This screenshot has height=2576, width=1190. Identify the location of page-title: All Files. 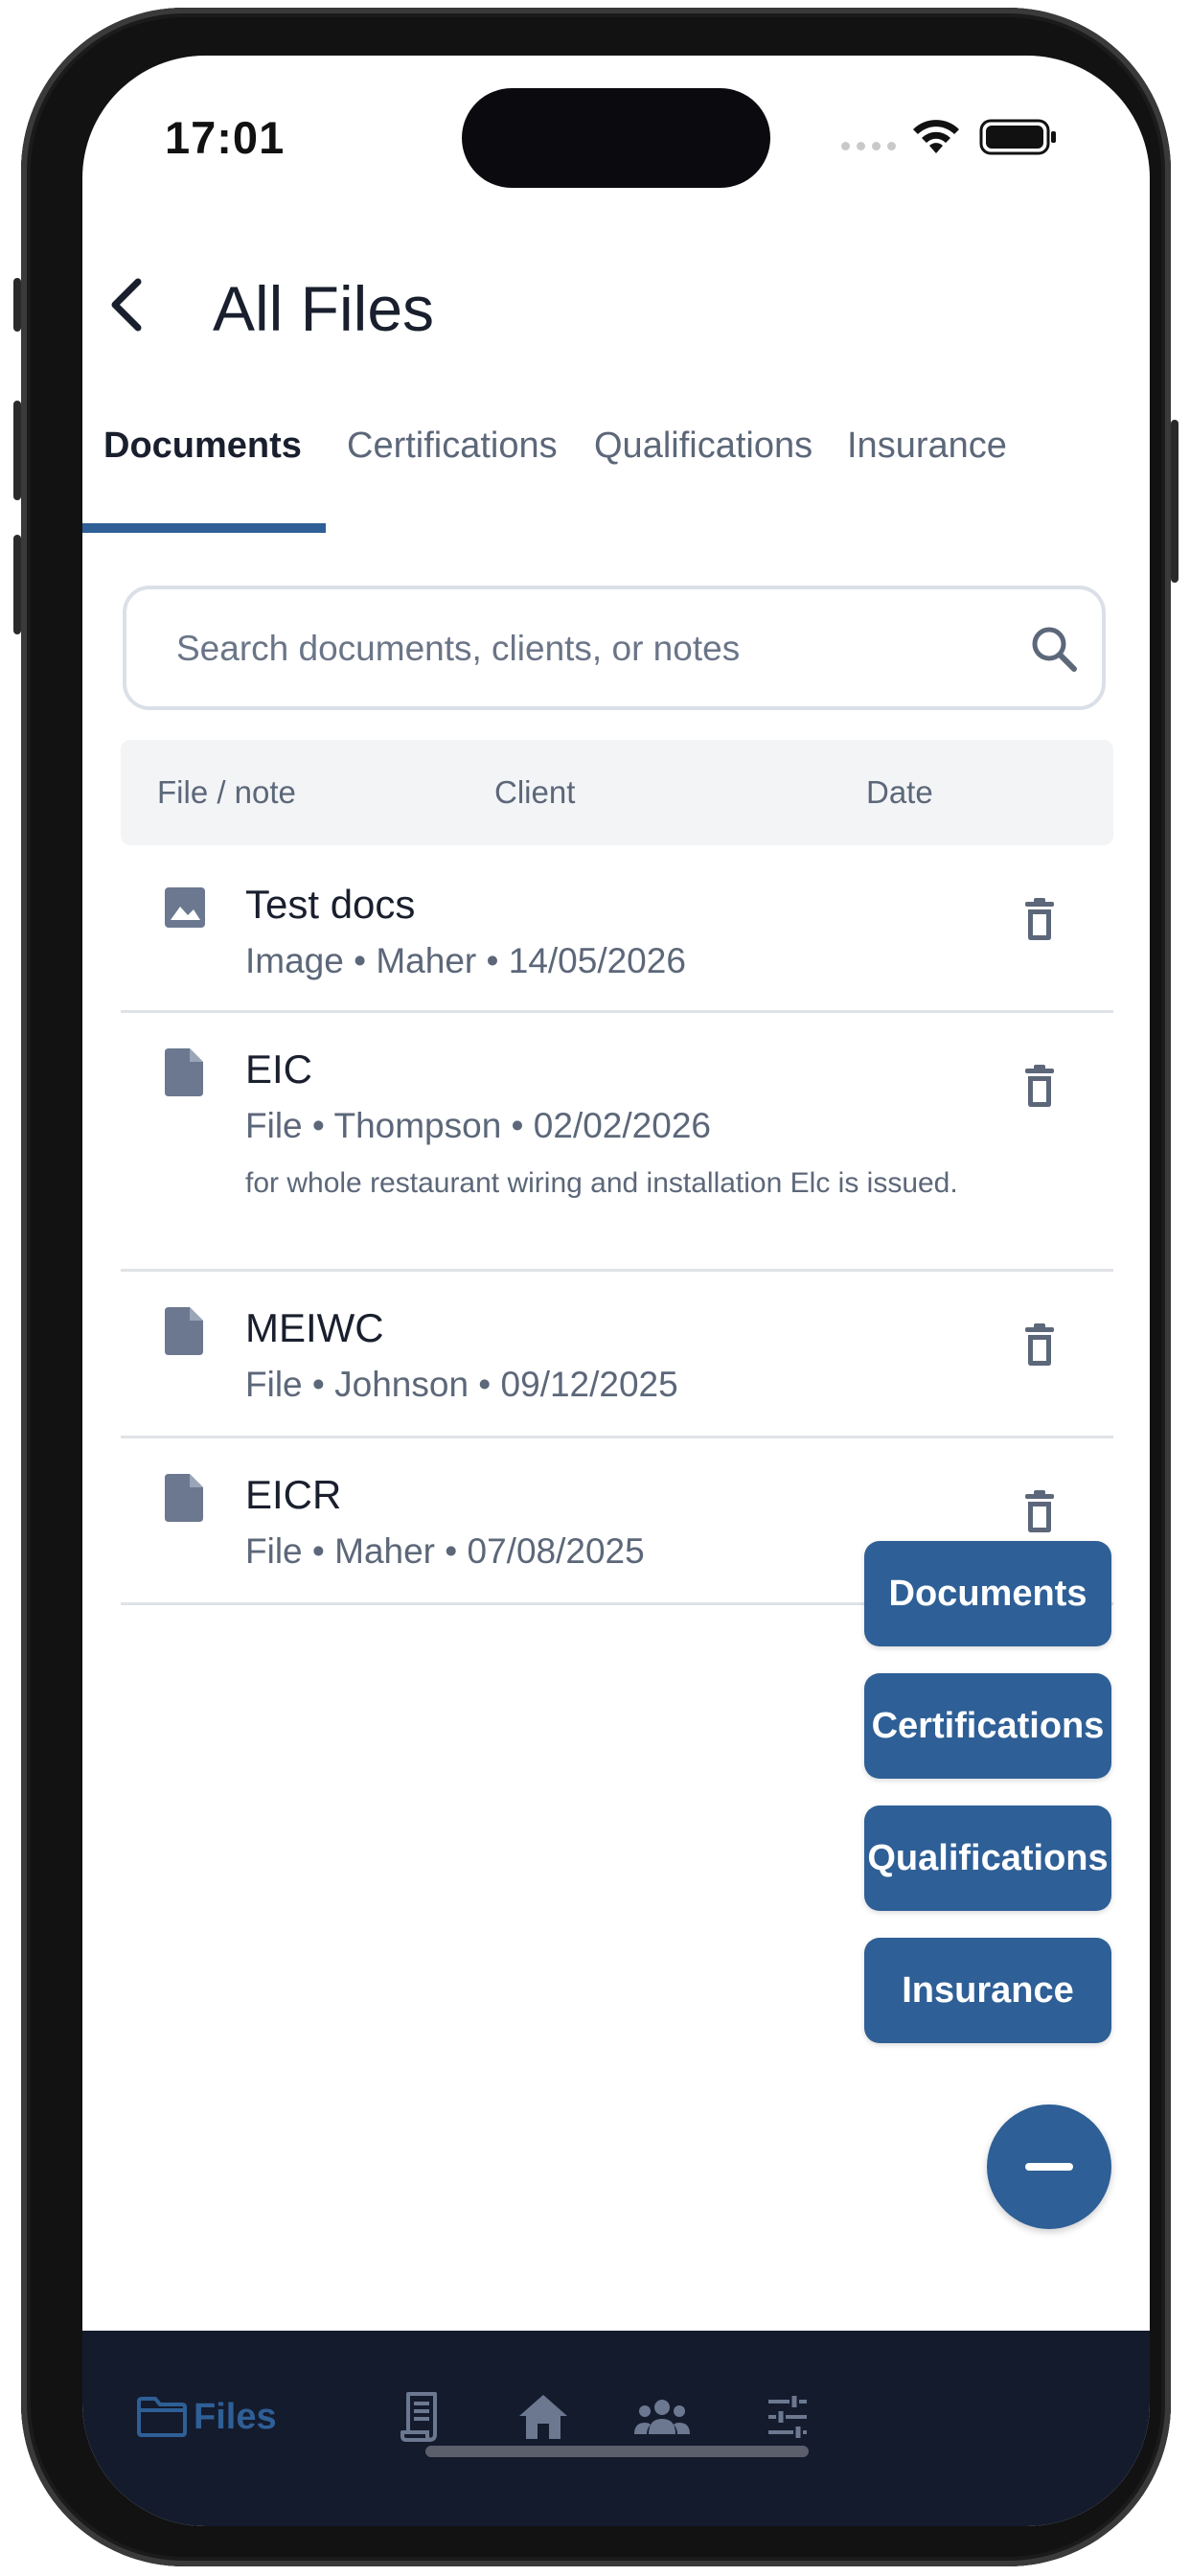
(324, 308).